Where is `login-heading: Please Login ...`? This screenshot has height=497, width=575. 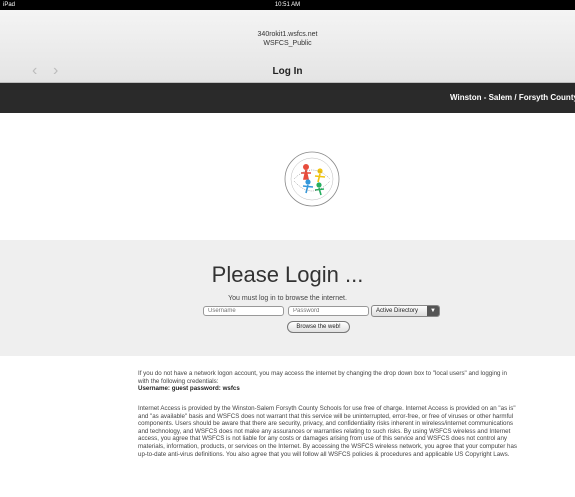 login-heading: Please Login ... is located at coordinates (287, 274).